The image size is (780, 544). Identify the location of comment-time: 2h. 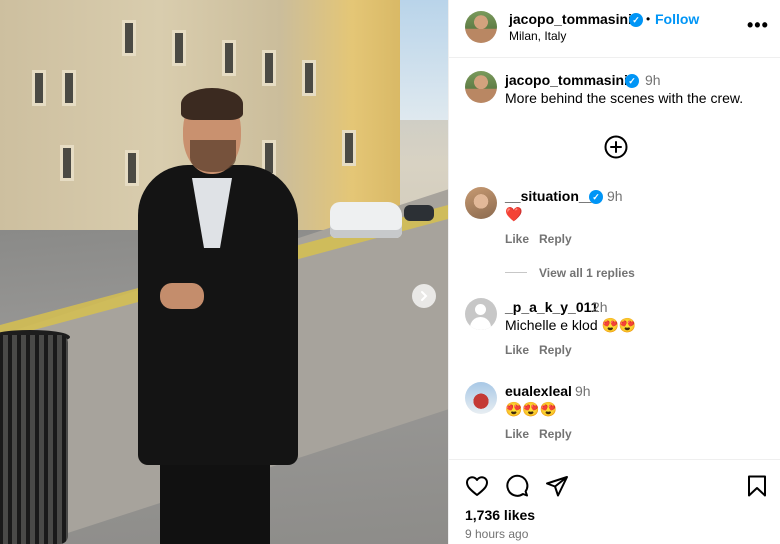
(600, 307).